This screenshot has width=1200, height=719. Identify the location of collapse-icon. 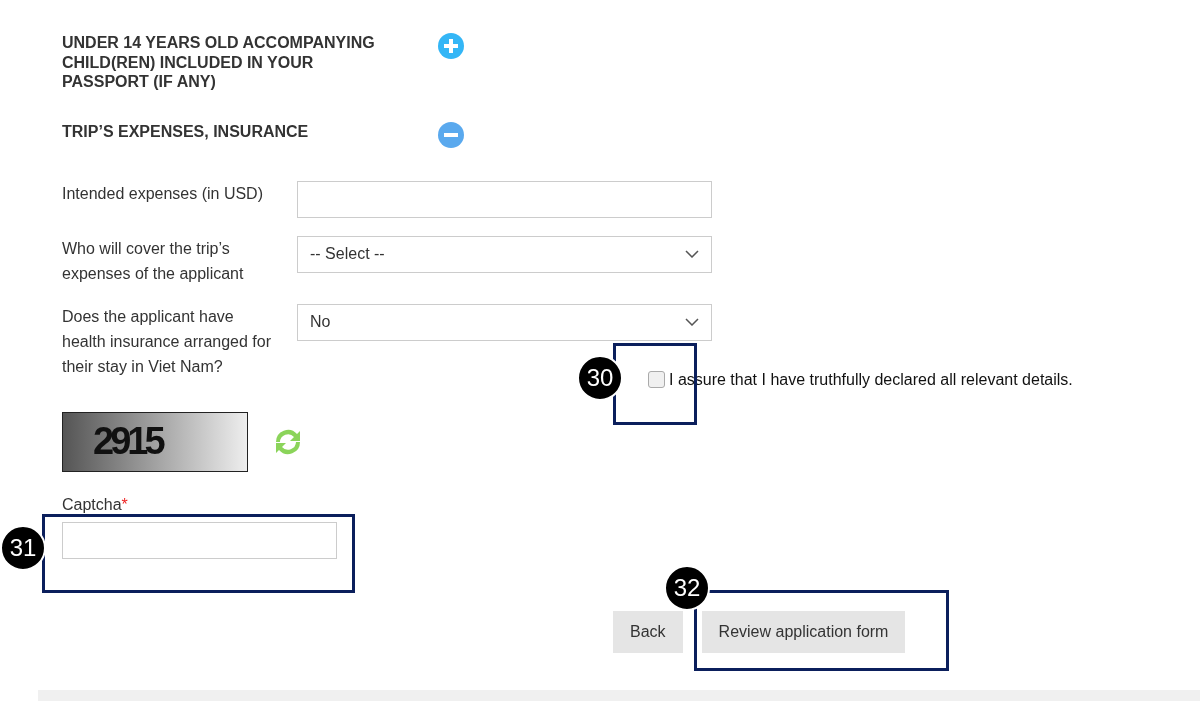
(451, 134).